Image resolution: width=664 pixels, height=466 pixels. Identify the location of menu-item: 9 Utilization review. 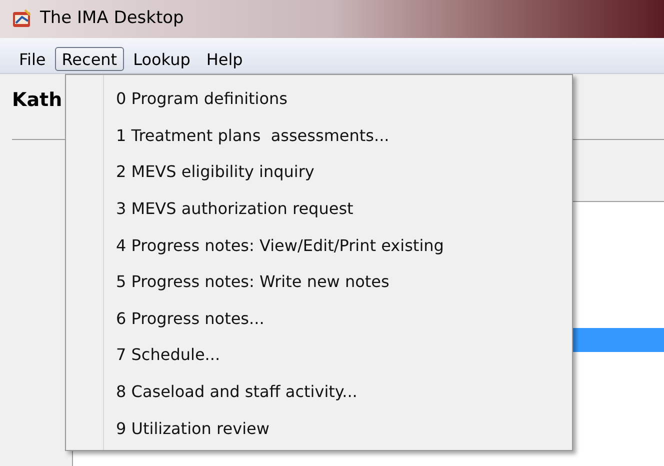
(280, 428).